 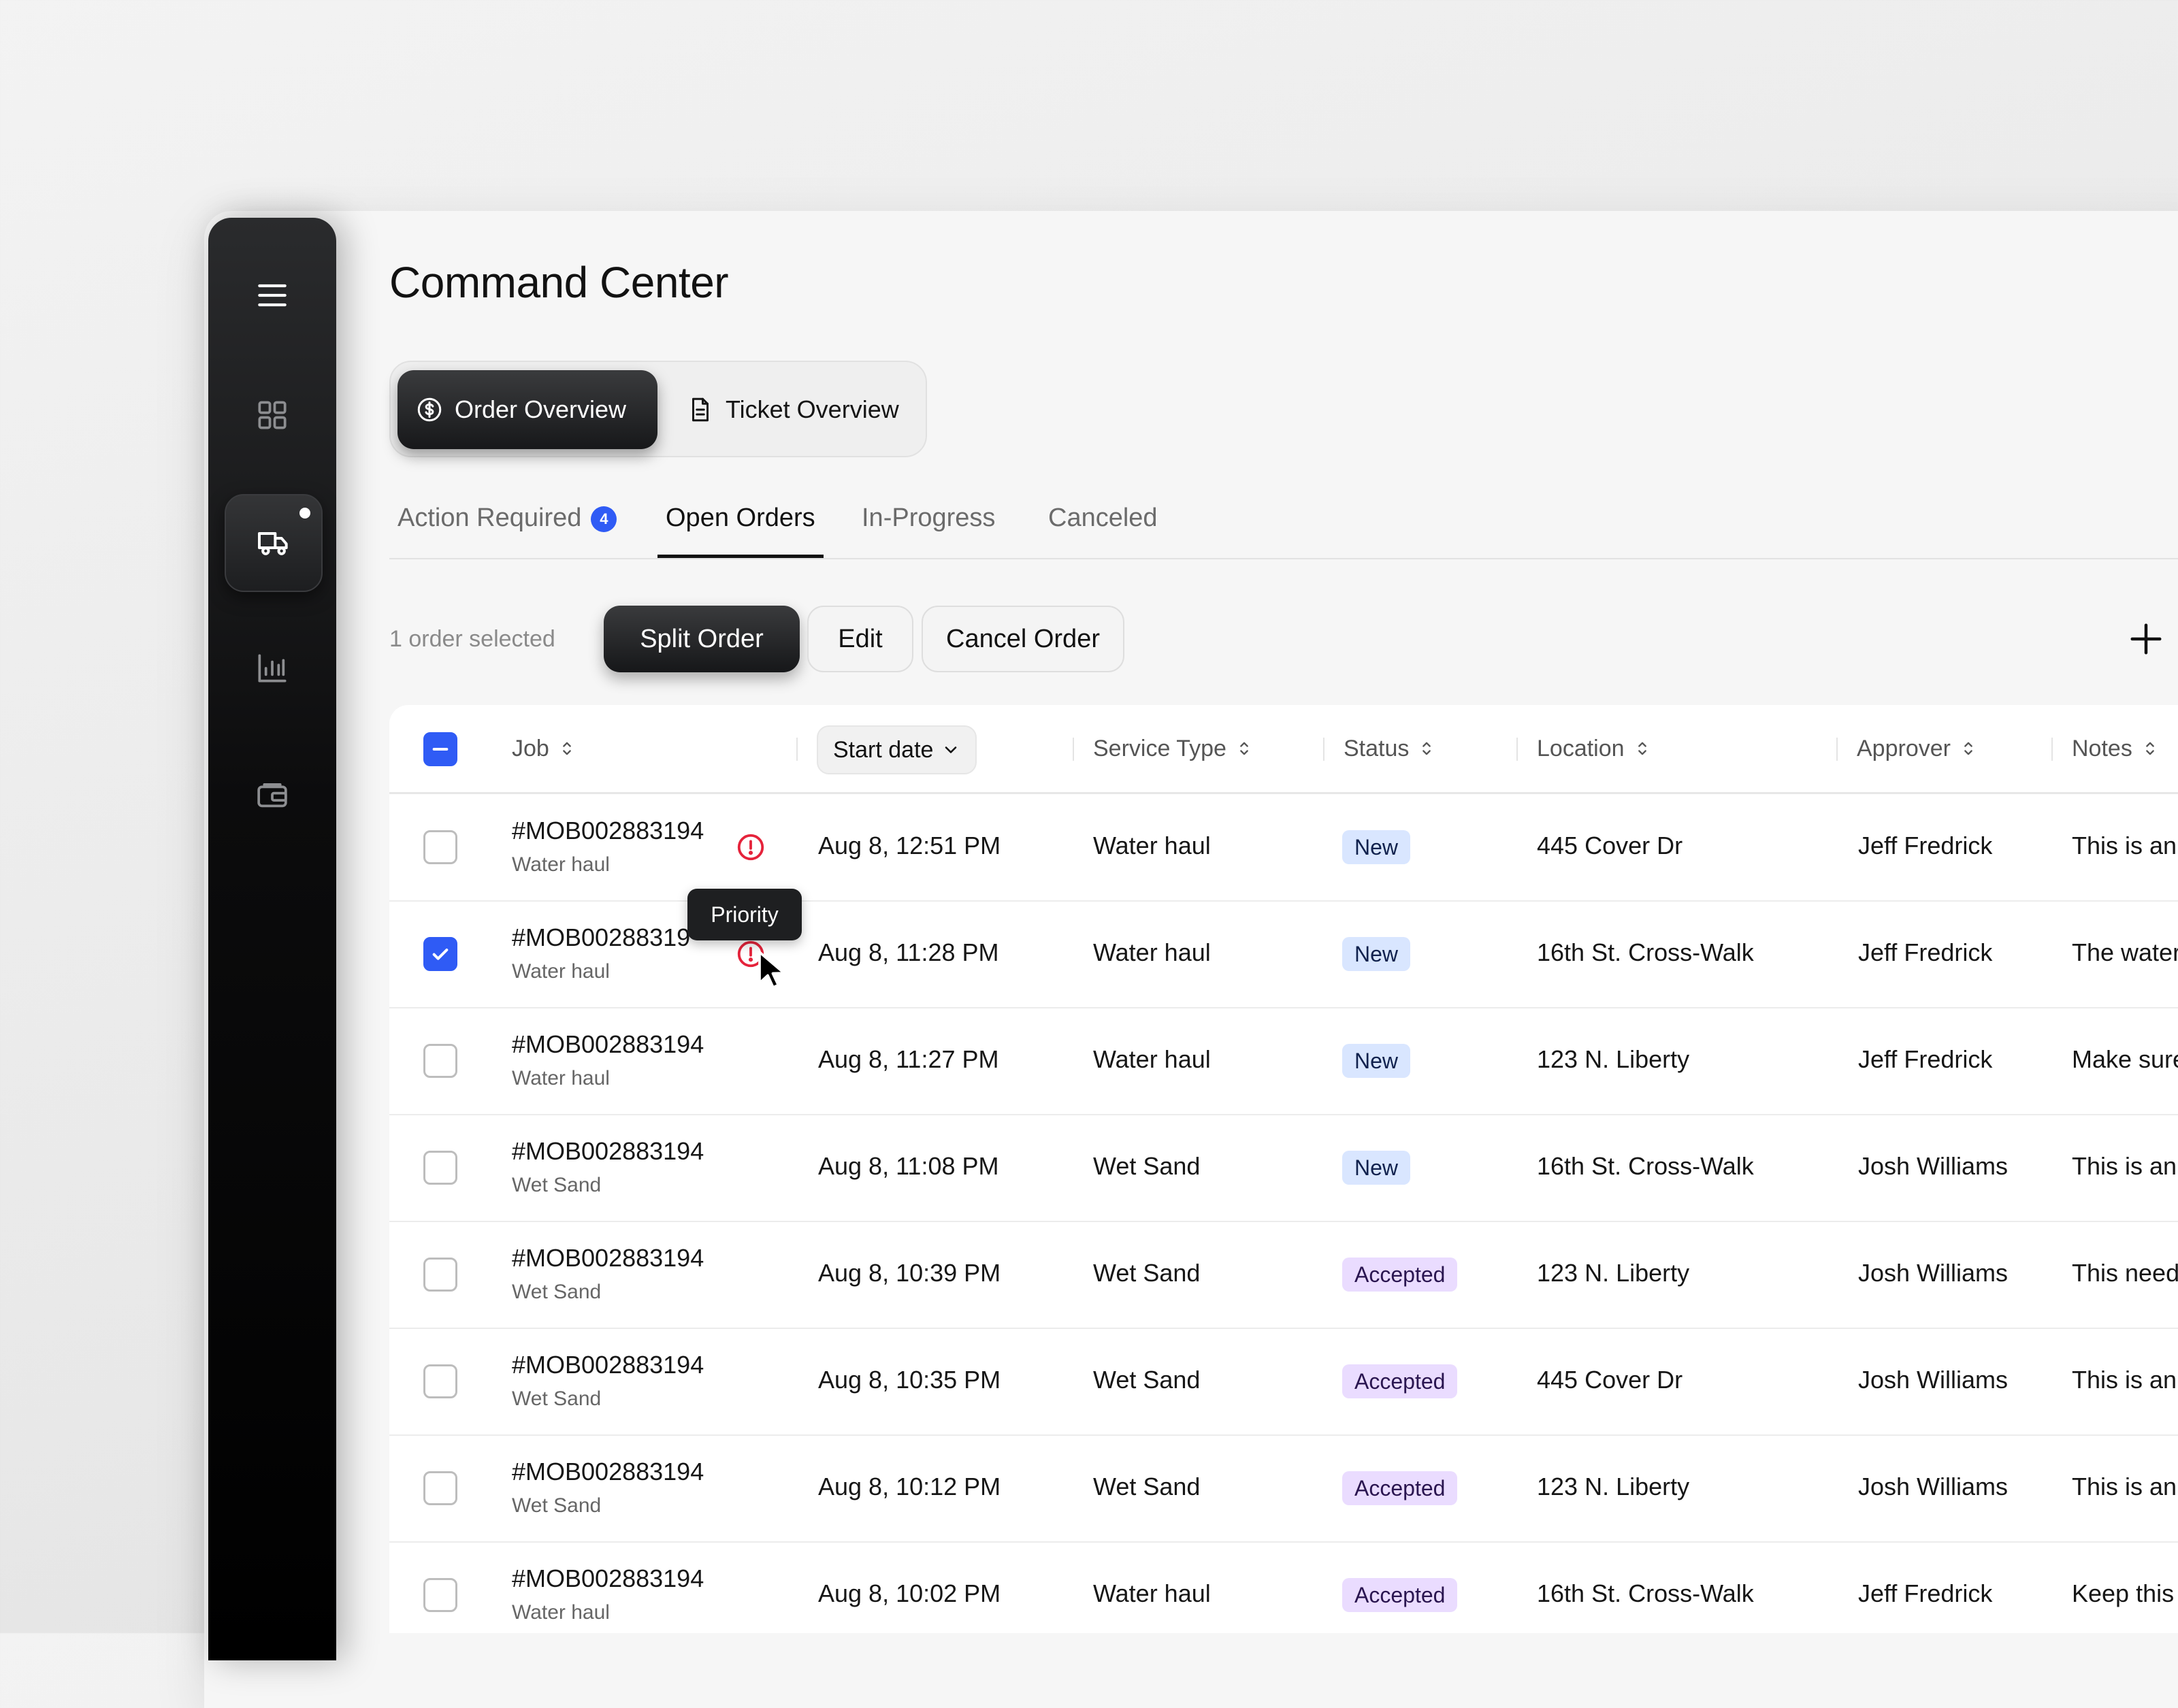 I want to click on start-date: Aug 8, 11:28 PM, so click(x=908, y=952).